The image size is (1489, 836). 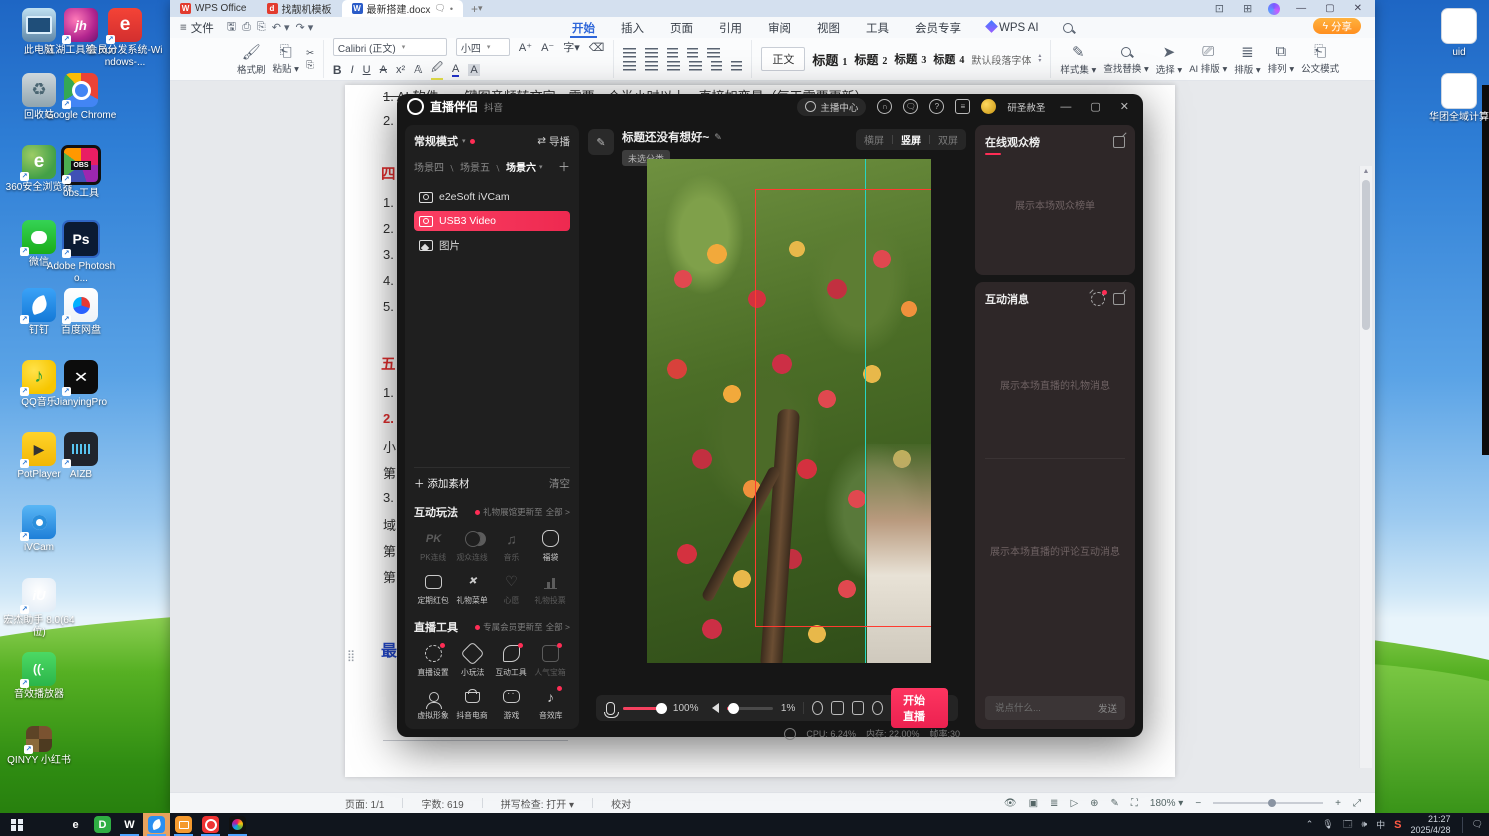 What do you see at coordinates (693, 52) in the screenshot?
I see `increase-indent-icon` at bounding box center [693, 52].